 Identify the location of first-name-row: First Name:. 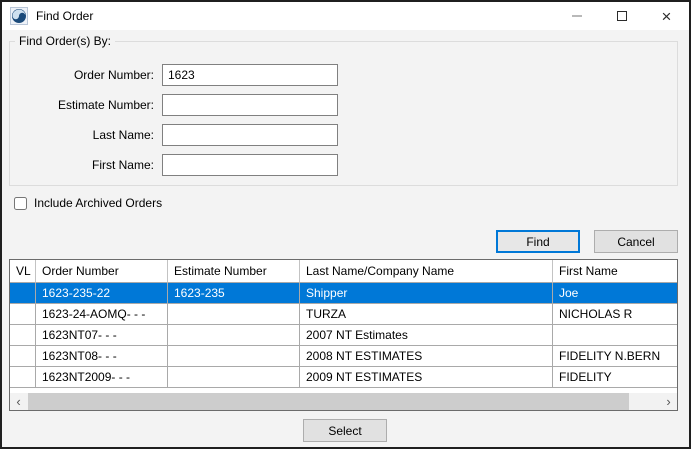
(174, 165).